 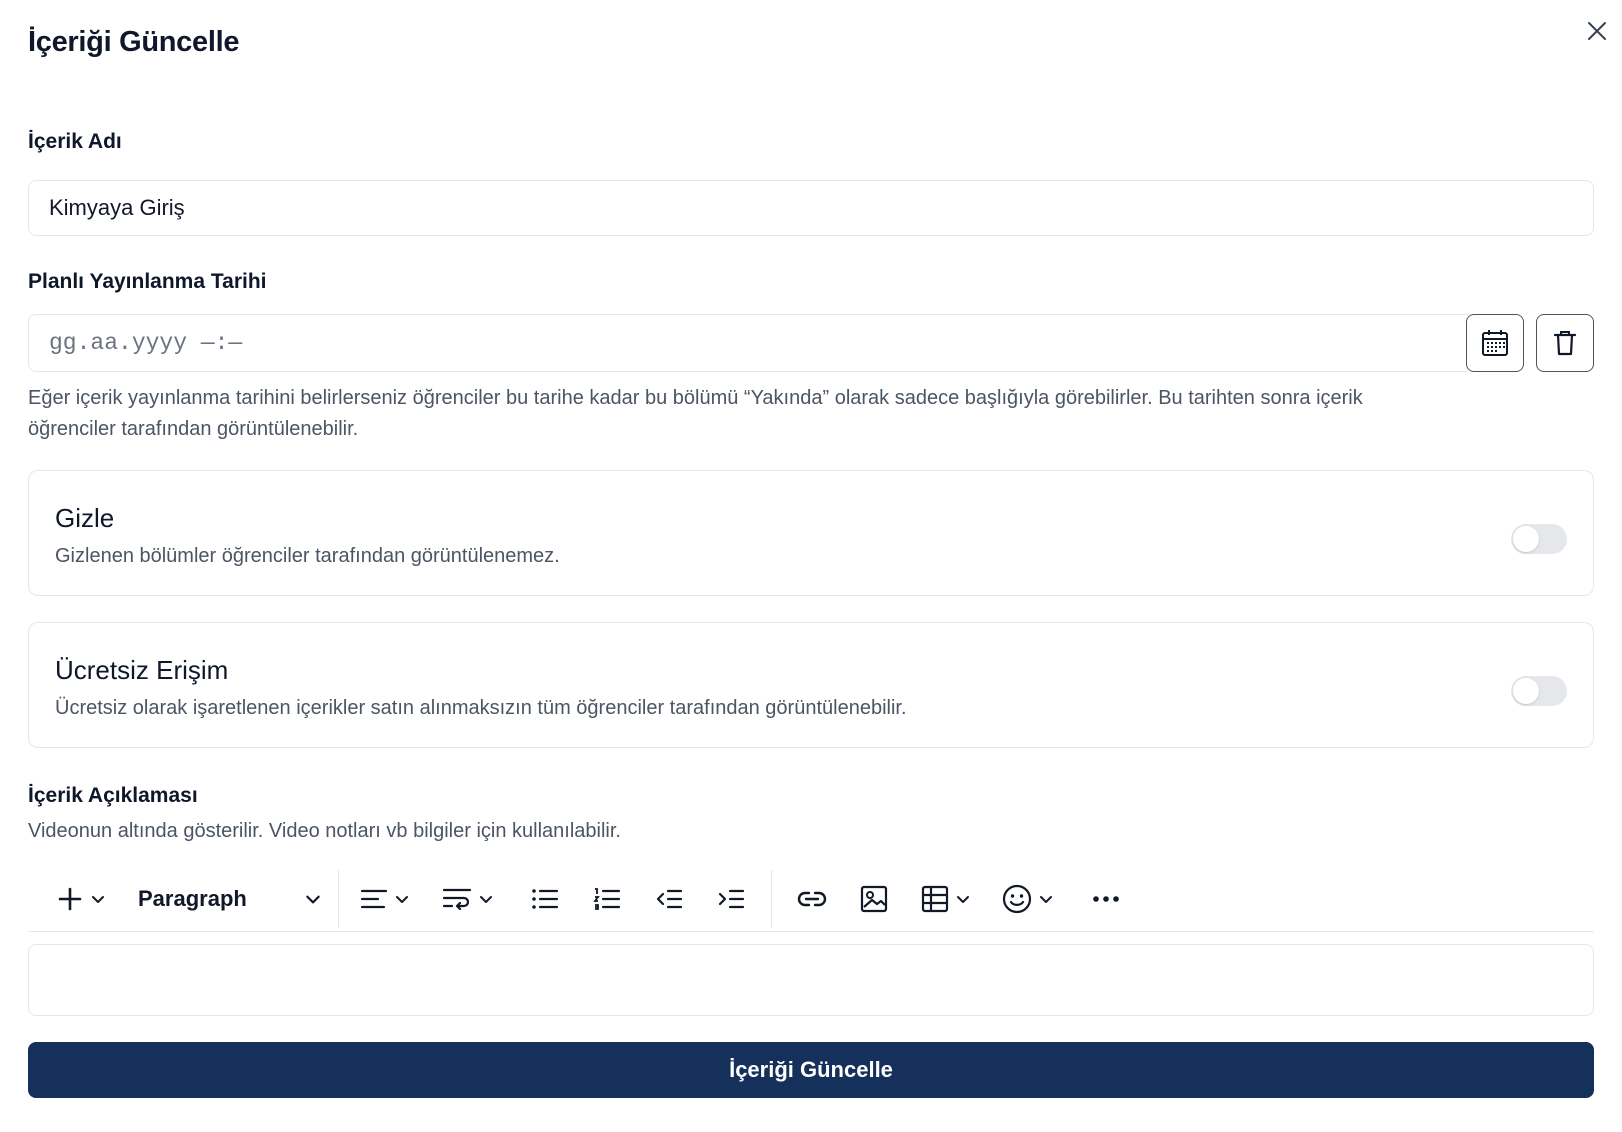 What do you see at coordinates (134, 42) in the screenshot?
I see `dialog-title: İçeriği Güncelle` at bounding box center [134, 42].